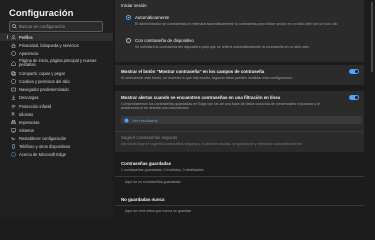 The height and width of the screenshot is (240, 375). I want to click on sidebar-item-acerca: Acerca de Microsoft Edge, so click(56, 155).